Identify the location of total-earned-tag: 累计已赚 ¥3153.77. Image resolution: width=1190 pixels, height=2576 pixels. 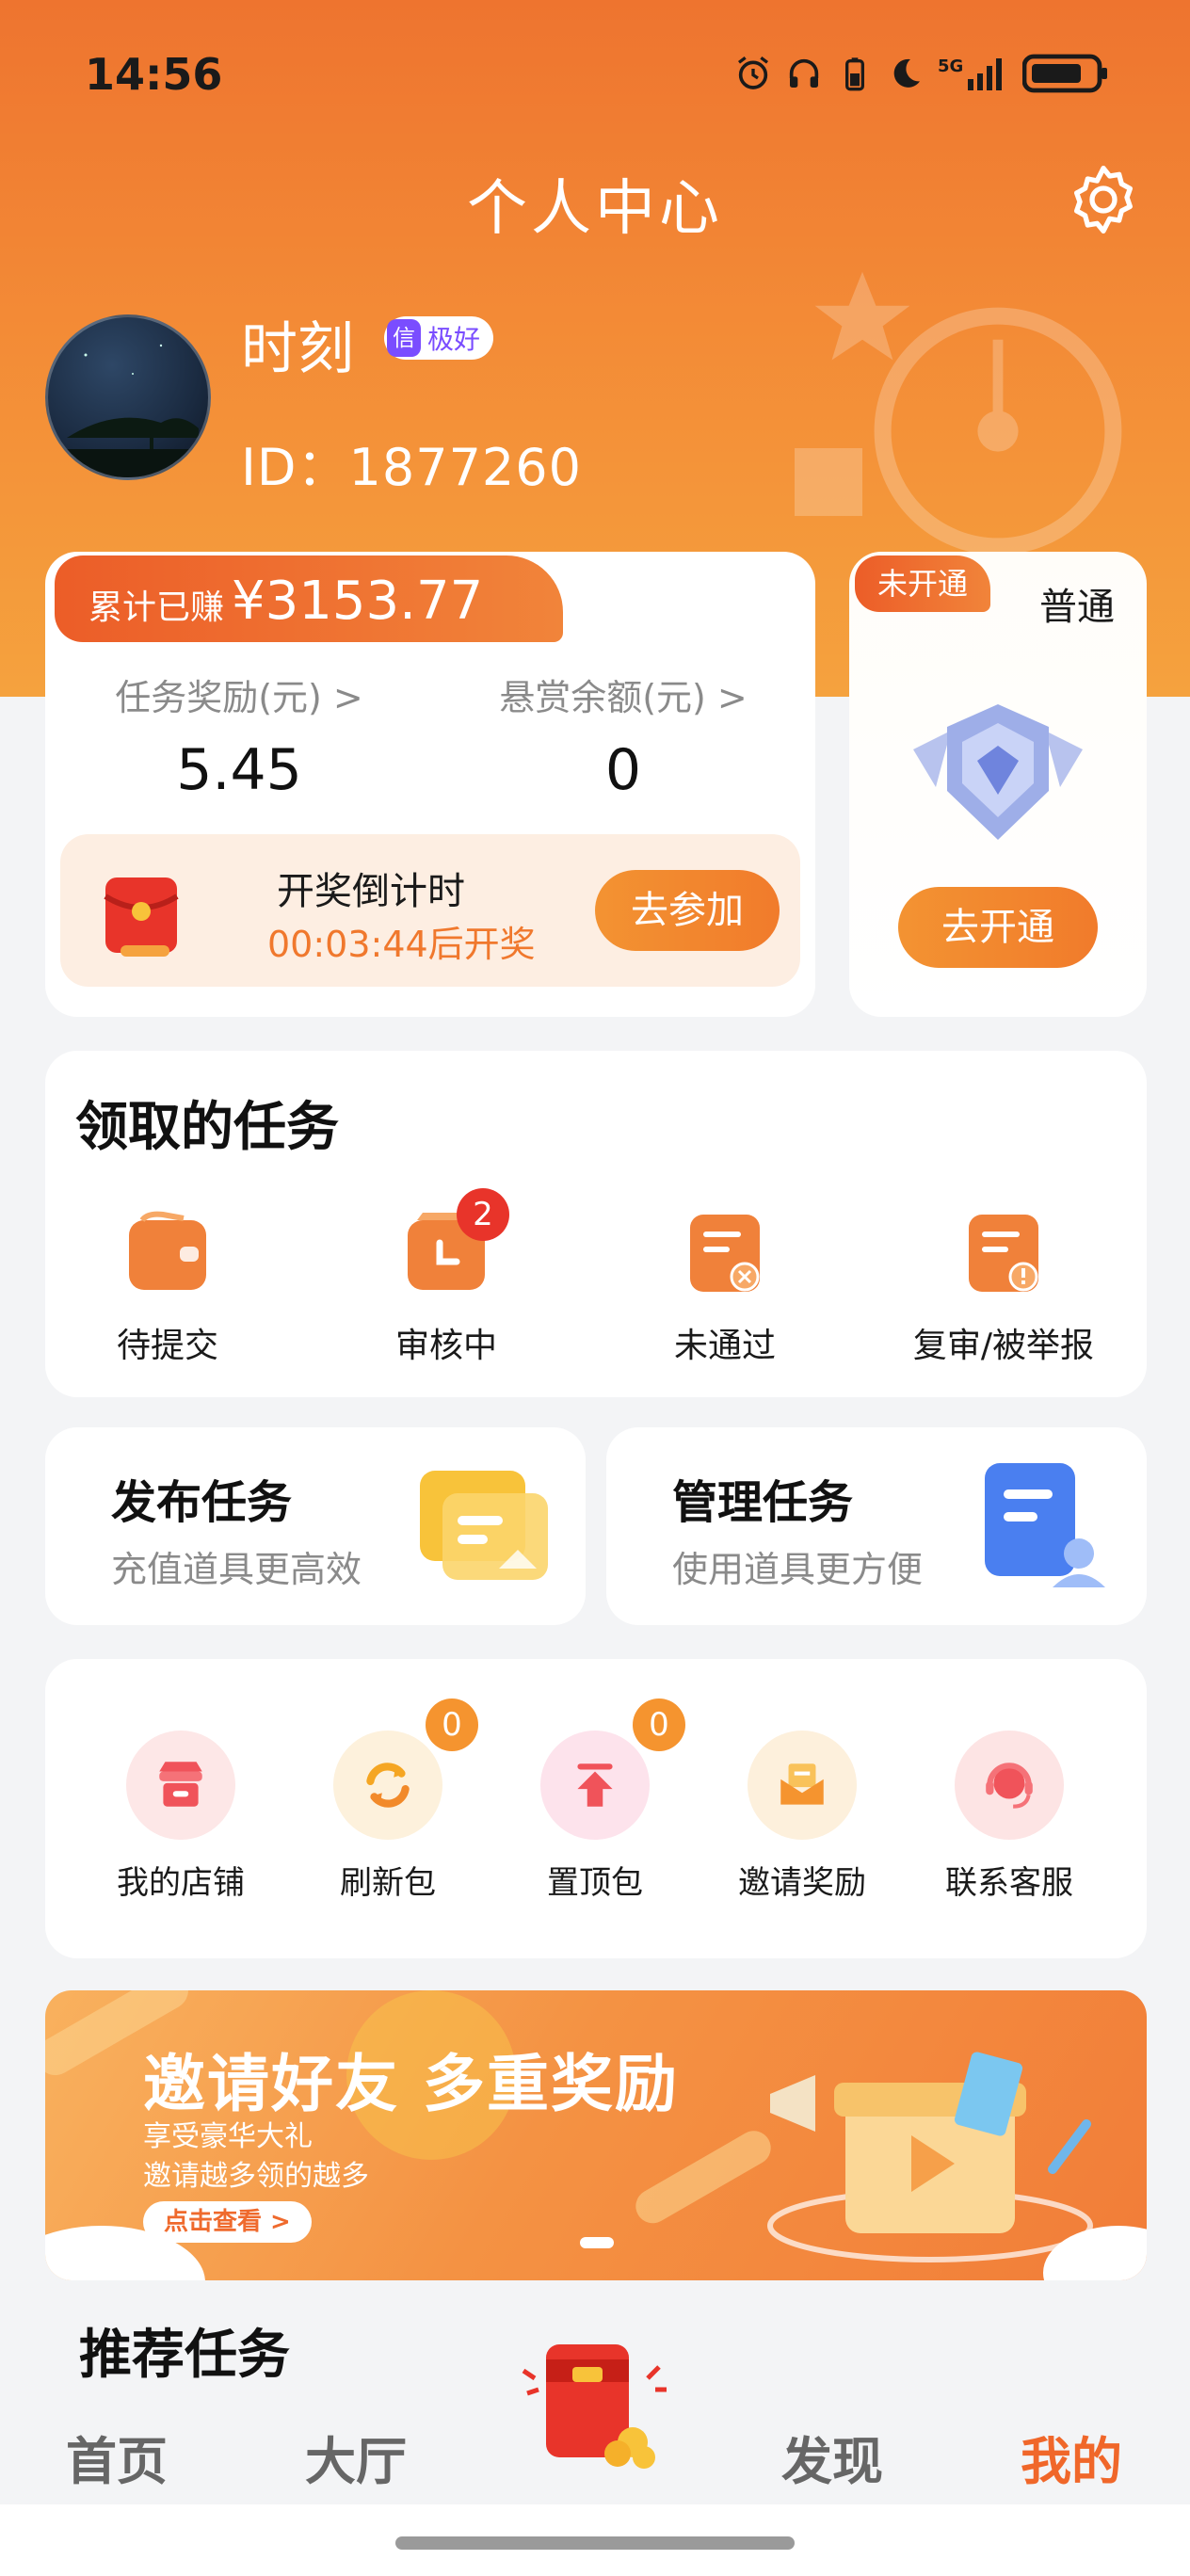
(309, 598).